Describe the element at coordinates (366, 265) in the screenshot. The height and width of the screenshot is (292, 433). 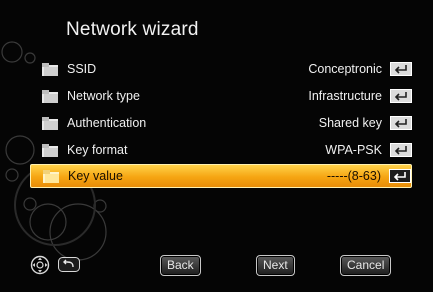
I see `cancel-button: Cancel` at that location.